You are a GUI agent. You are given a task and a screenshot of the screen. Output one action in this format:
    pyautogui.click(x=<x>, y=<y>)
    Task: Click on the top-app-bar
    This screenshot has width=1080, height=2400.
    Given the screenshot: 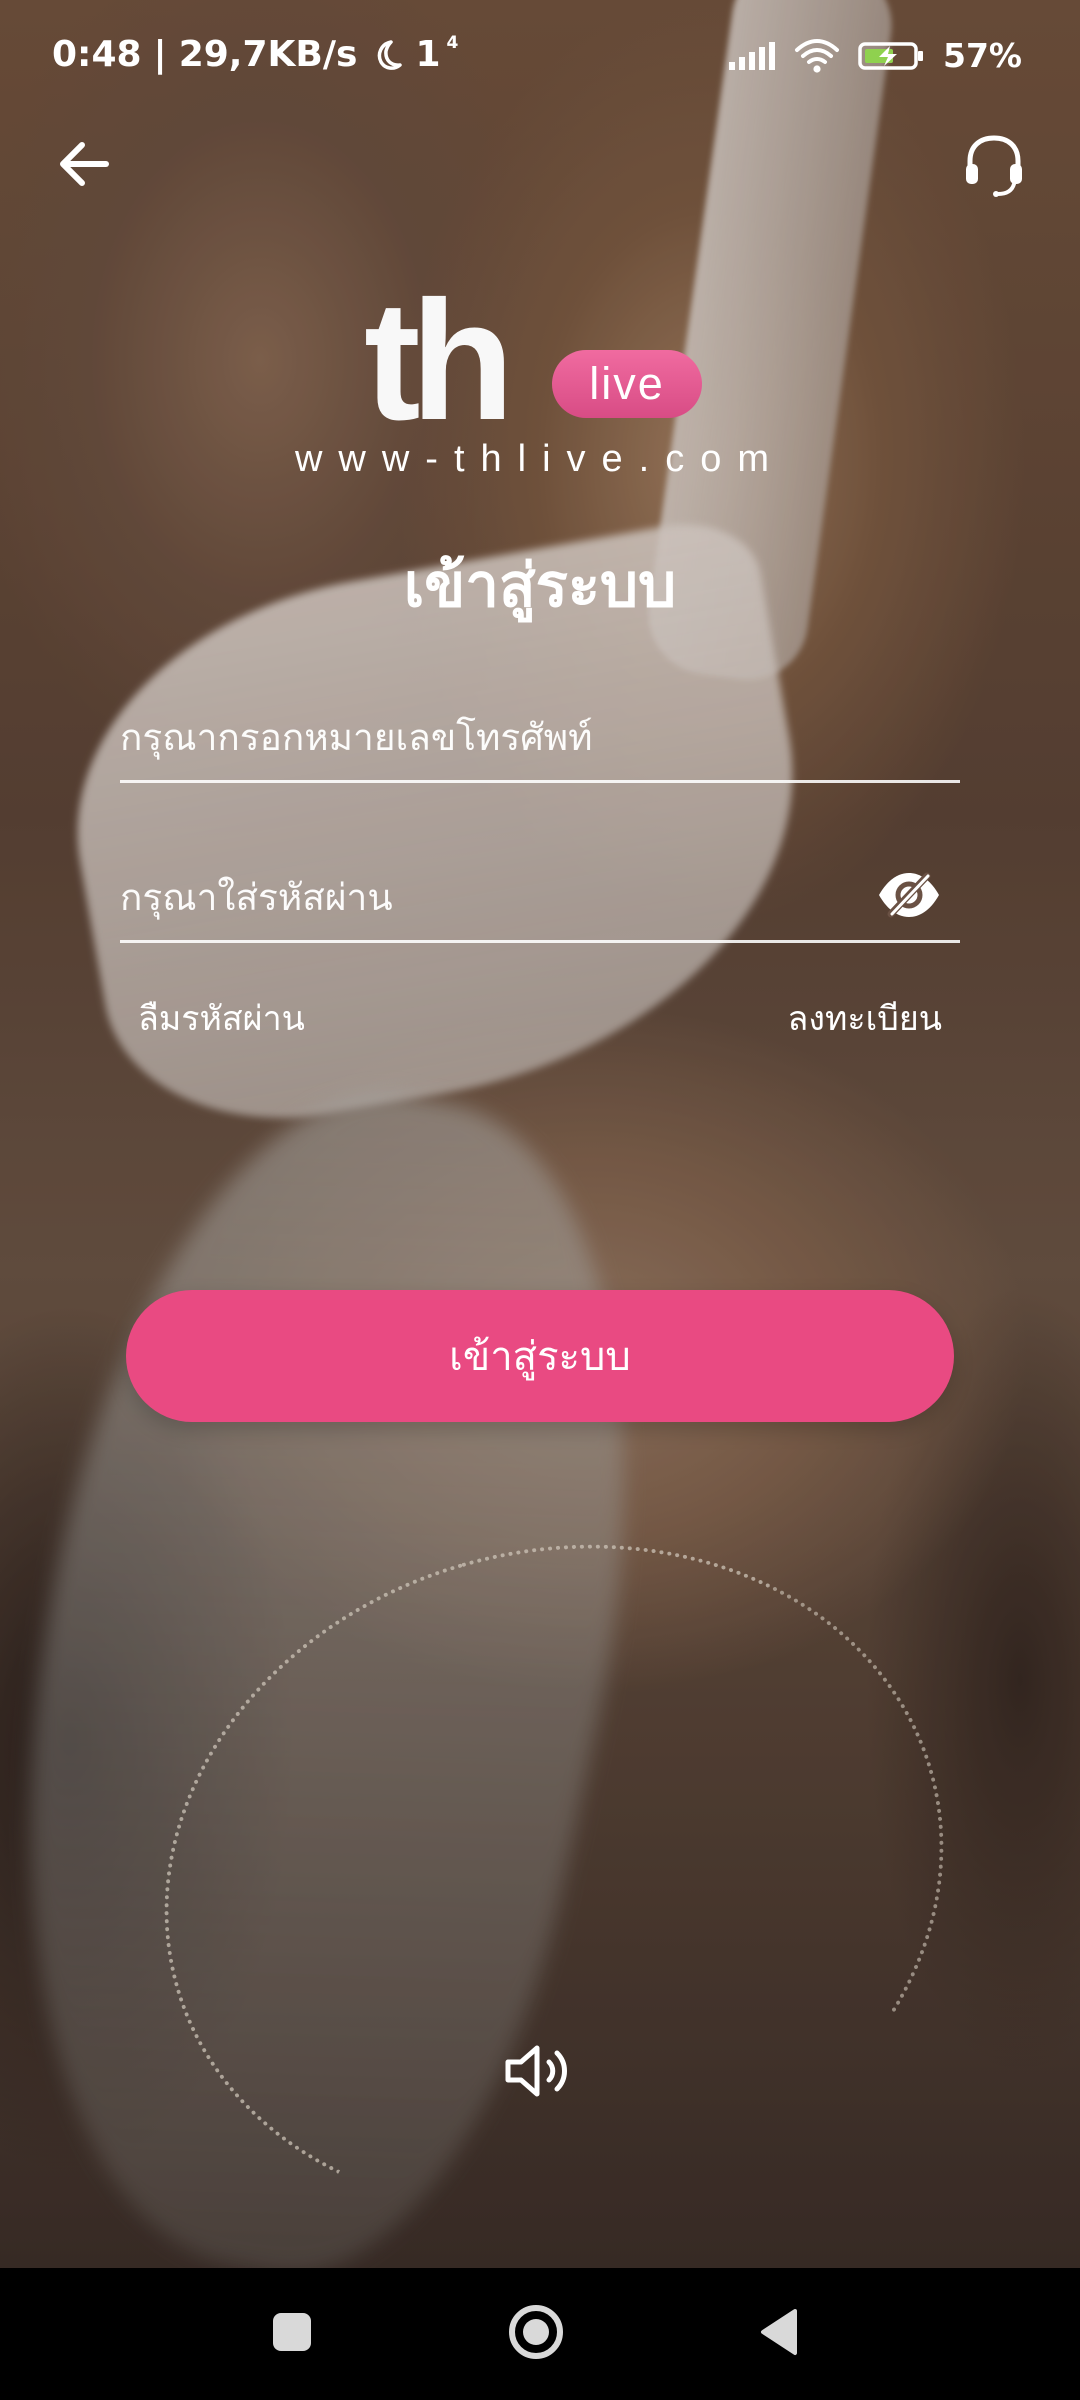 What is the action you would take?
    pyautogui.click(x=540, y=173)
    